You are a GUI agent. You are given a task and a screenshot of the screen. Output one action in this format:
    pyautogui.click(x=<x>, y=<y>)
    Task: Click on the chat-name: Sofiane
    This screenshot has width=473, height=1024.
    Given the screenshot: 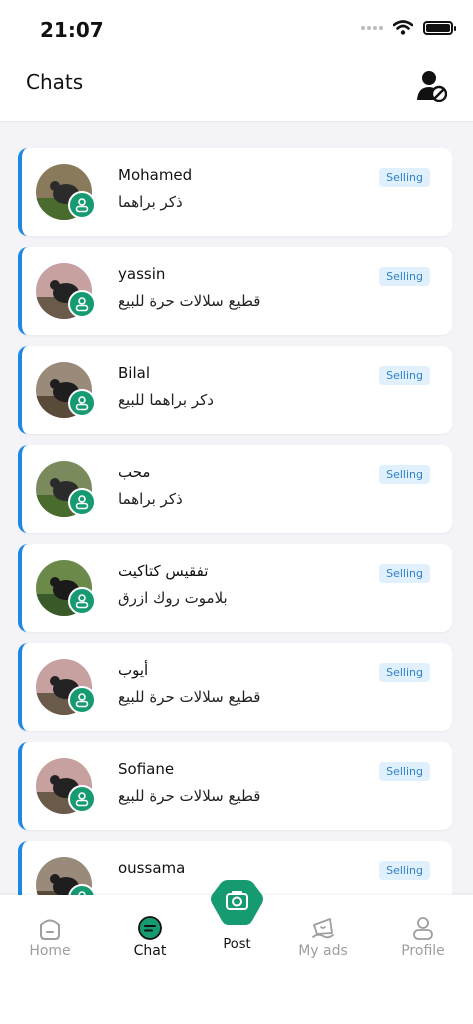 What is the action you would take?
    pyautogui.click(x=146, y=769)
    